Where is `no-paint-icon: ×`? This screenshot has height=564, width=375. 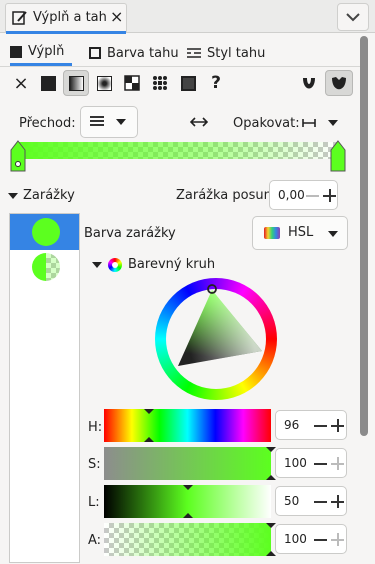 no-paint-icon: × is located at coordinates (21, 83).